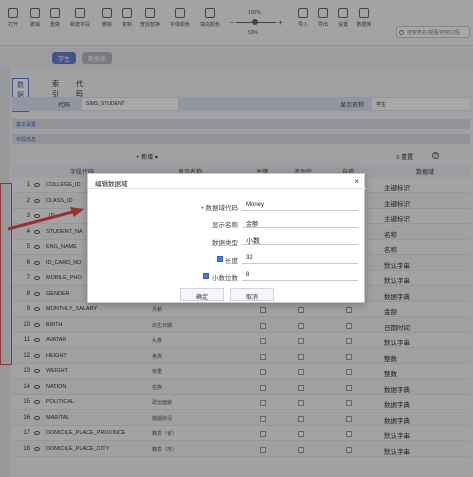 This screenshot has width=473, height=477. What do you see at coordinates (225, 243) in the screenshot?
I see `data-type-label: 数据类型` at bounding box center [225, 243].